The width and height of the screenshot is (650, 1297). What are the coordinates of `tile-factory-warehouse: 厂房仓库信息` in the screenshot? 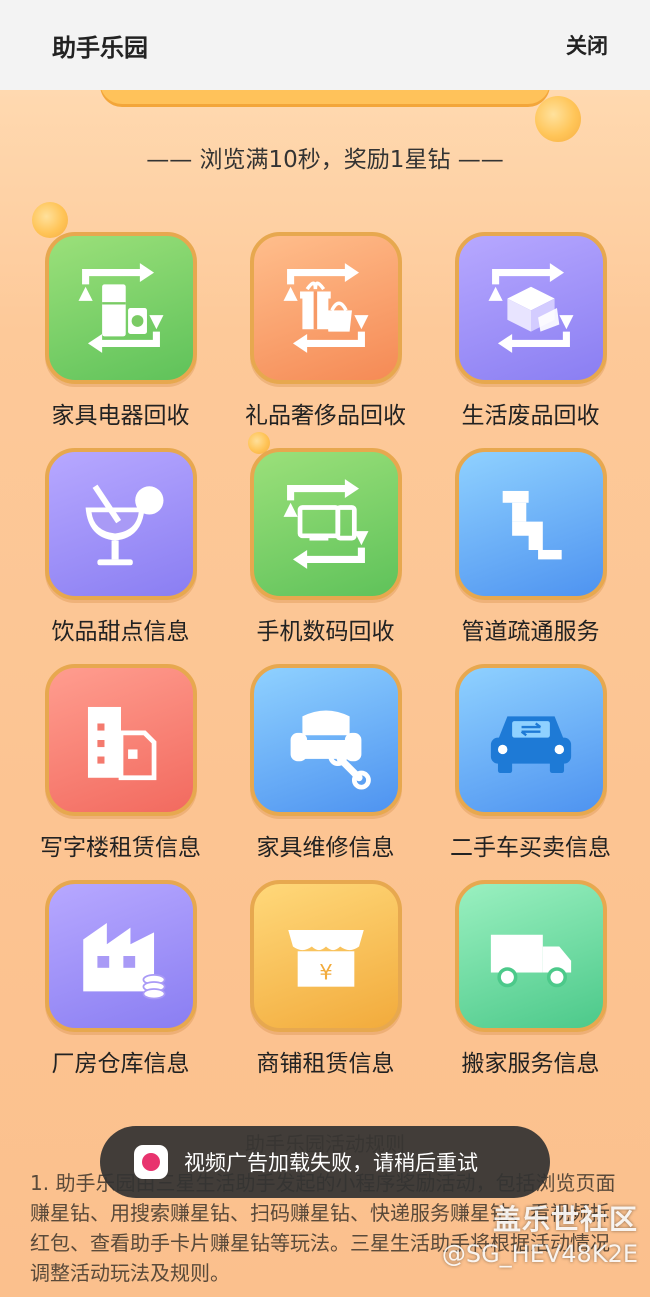 It's located at (120, 980).